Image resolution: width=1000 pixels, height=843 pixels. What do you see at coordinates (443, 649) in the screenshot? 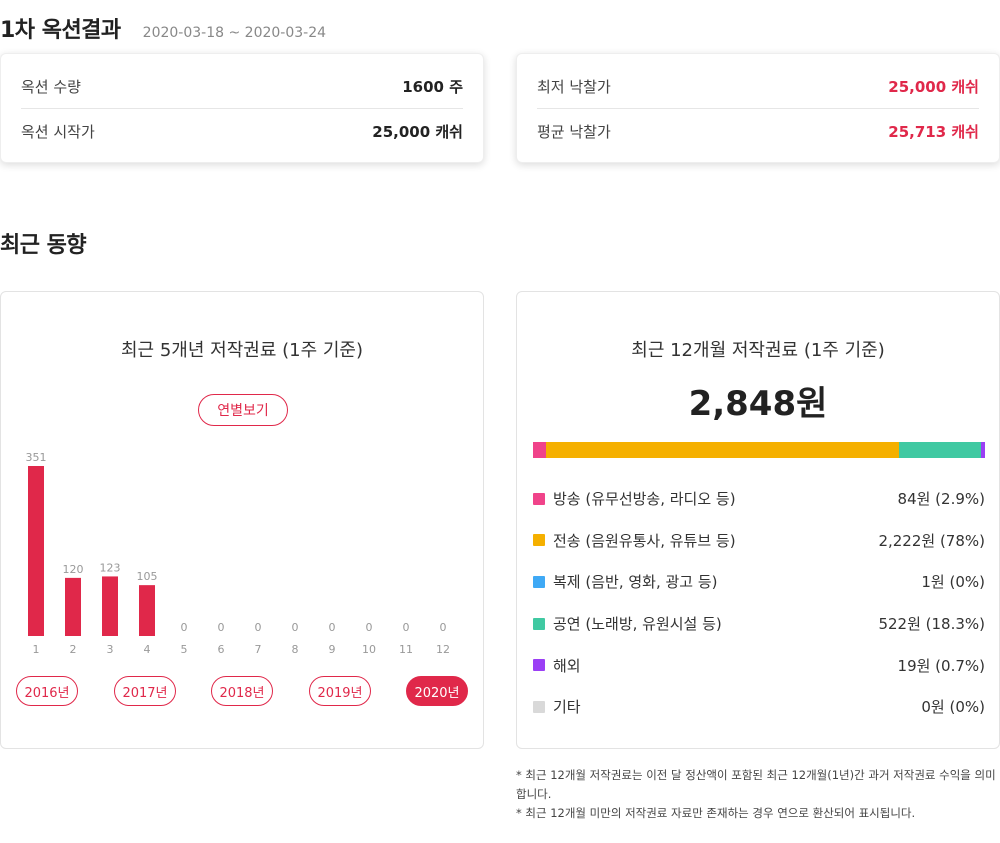
I see `month-tick-label: 12` at bounding box center [443, 649].